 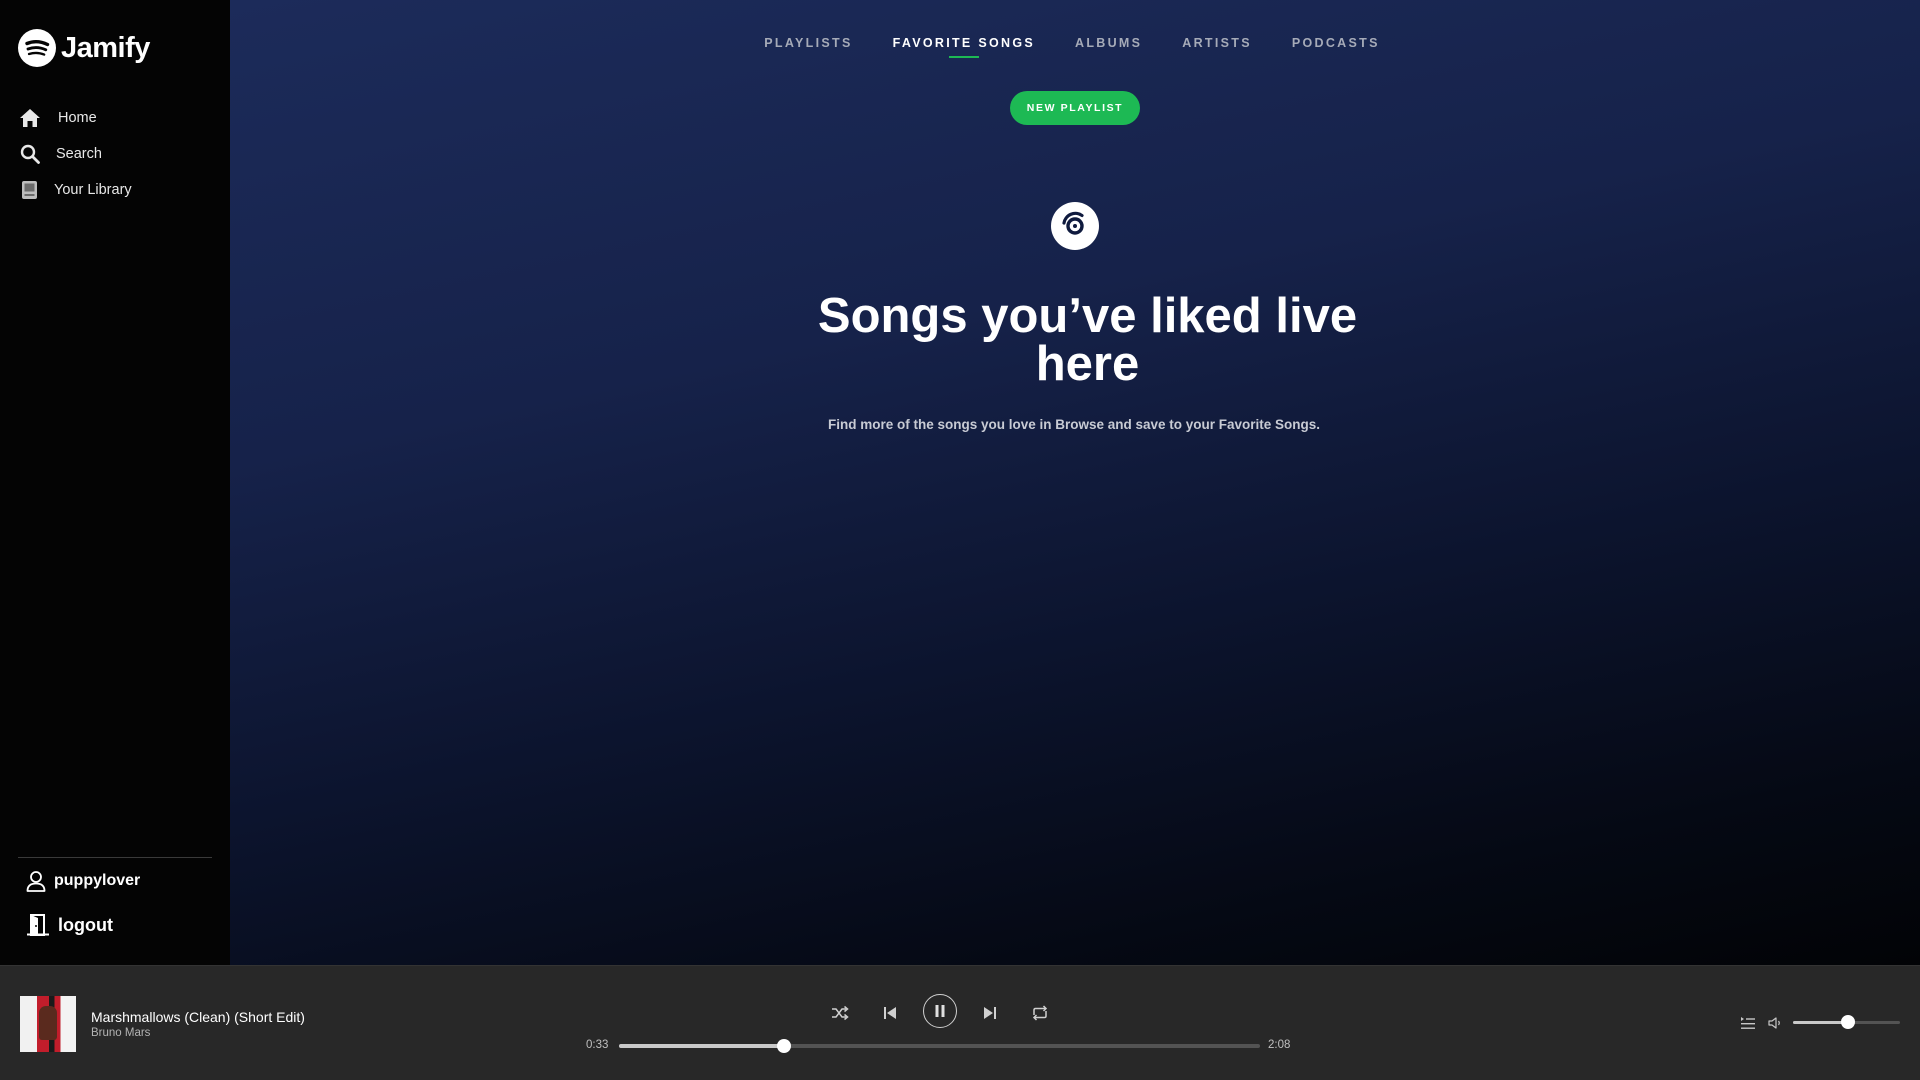 I want to click on cover-artwork-figure, so click(x=48, y=1023).